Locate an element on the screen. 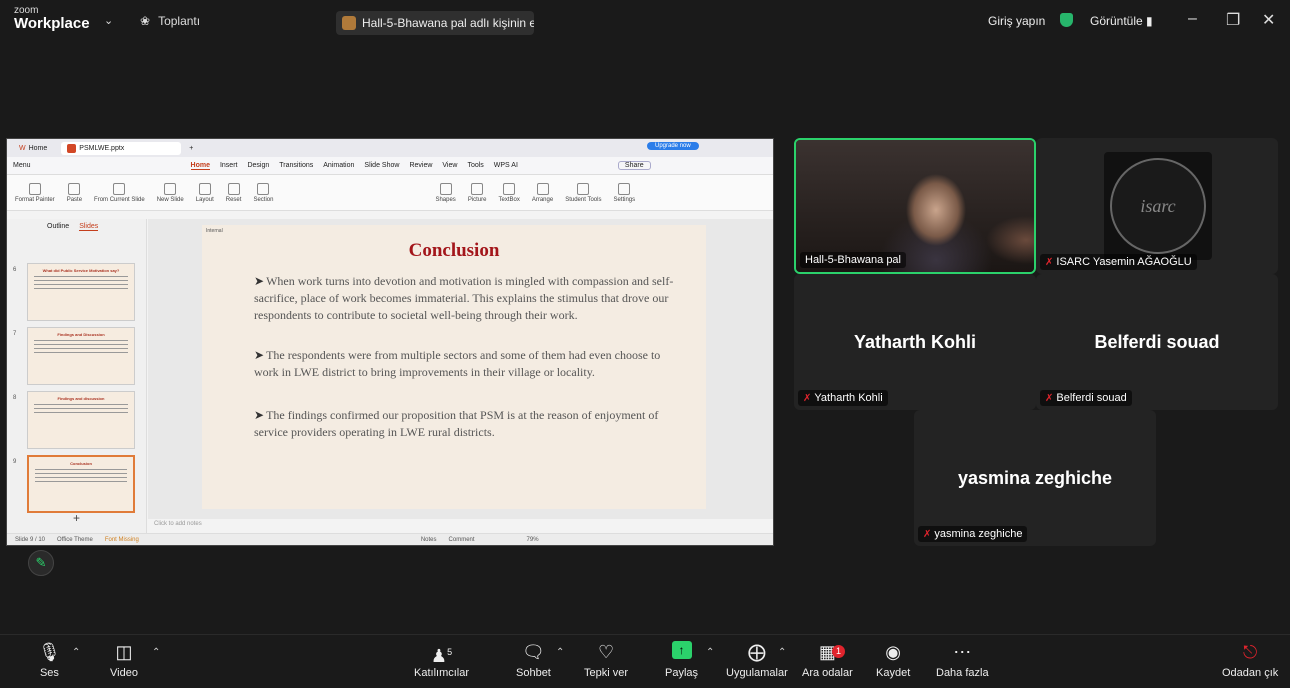 The height and width of the screenshot is (688, 1290). share-label: Paylaş is located at coordinates (682, 673).